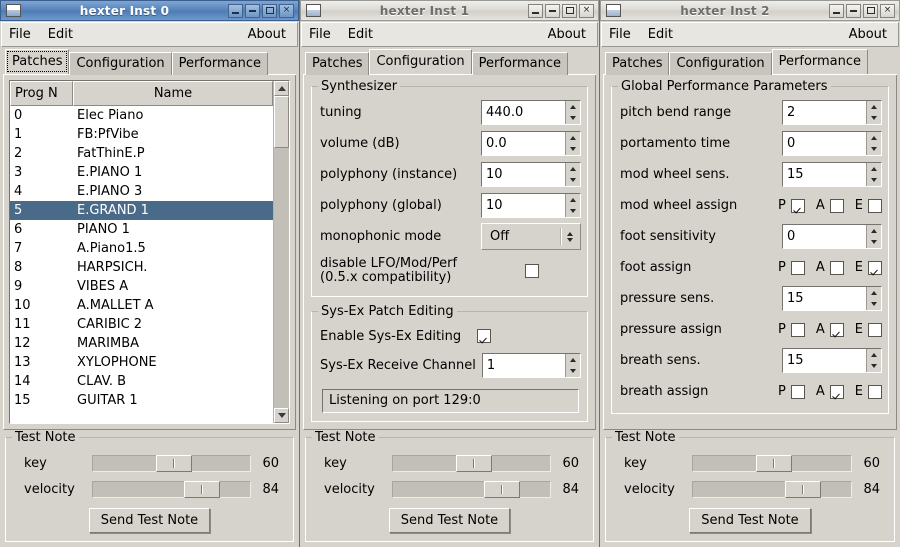 The width and height of the screenshot is (900, 547). Describe the element at coordinates (824, 174) in the screenshot. I see `mod-wheel-sens-value: 15` at that location.